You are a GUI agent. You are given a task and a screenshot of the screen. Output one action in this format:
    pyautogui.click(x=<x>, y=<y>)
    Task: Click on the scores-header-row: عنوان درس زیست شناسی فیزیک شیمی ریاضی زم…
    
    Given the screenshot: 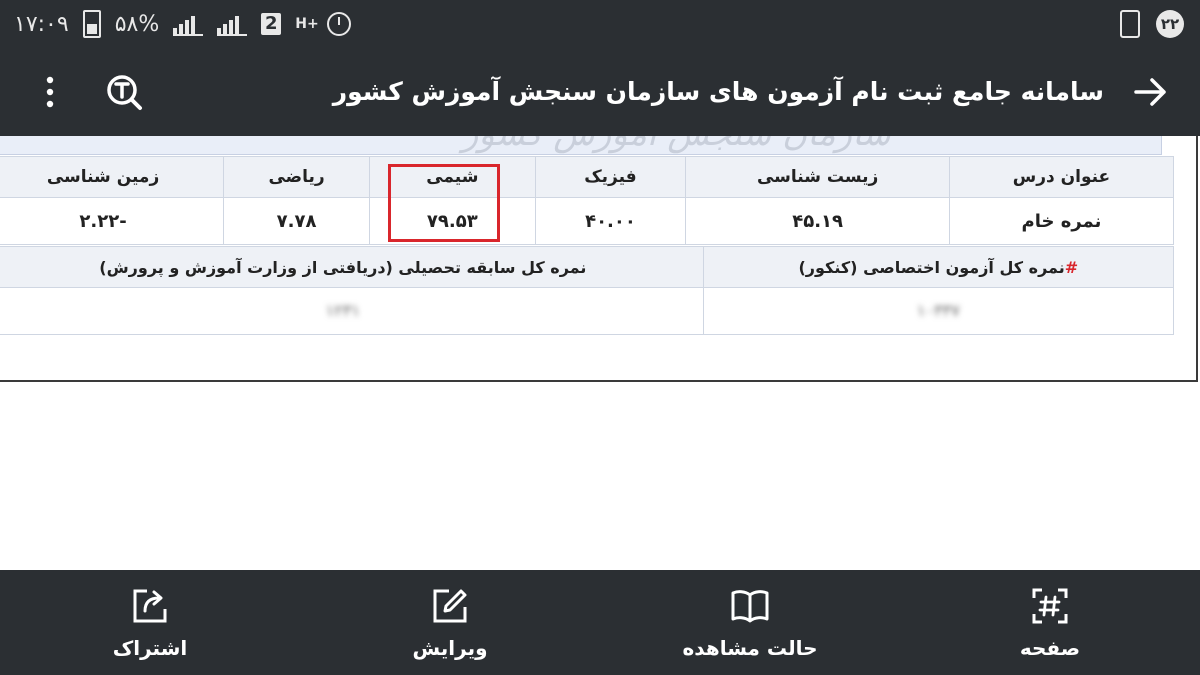 What is the action you would take?
    pyautogui.click(x=587, y=177)
    